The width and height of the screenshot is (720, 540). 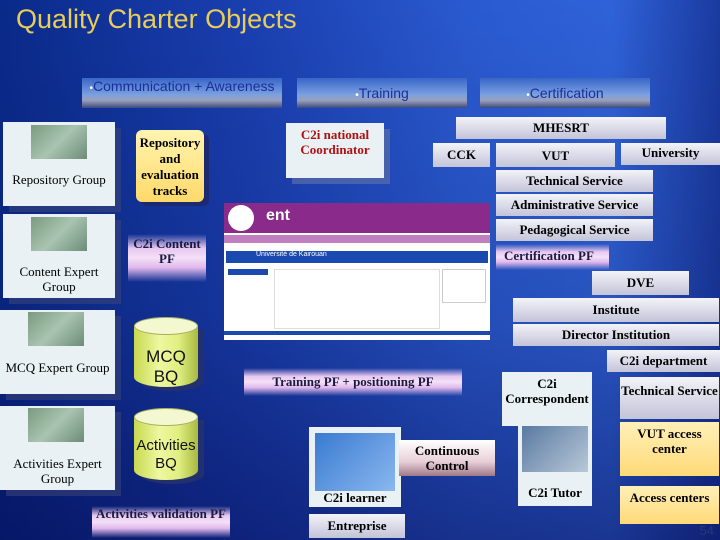 I want to click on screenshot-footer, so click(x=357, y=333).